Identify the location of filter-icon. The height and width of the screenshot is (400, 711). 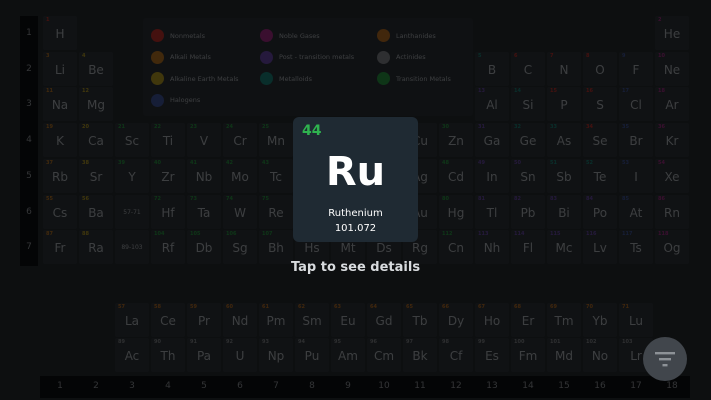
(665, 359).